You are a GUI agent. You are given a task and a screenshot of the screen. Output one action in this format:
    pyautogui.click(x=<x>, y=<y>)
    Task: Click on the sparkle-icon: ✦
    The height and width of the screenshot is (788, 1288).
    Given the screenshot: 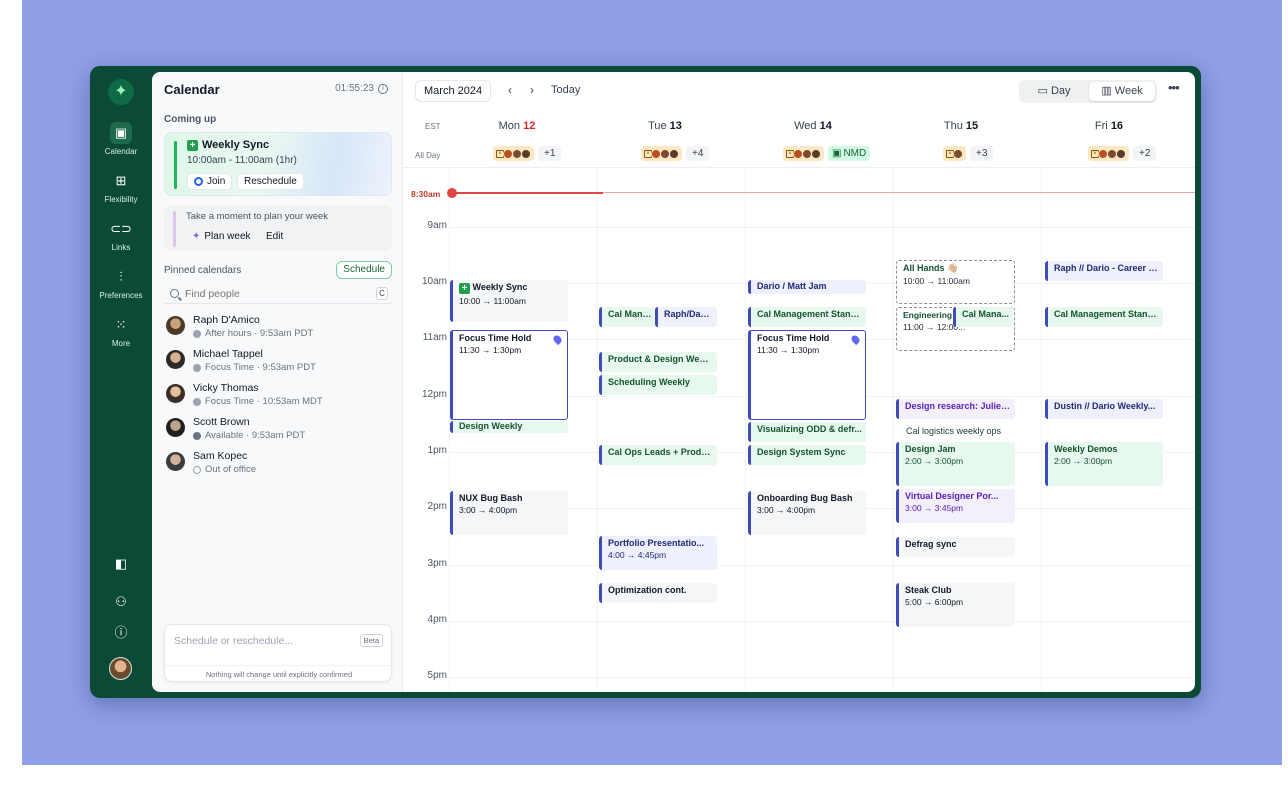 What is the action you would take?
    pyautogui.click(x=196, y=236)
    